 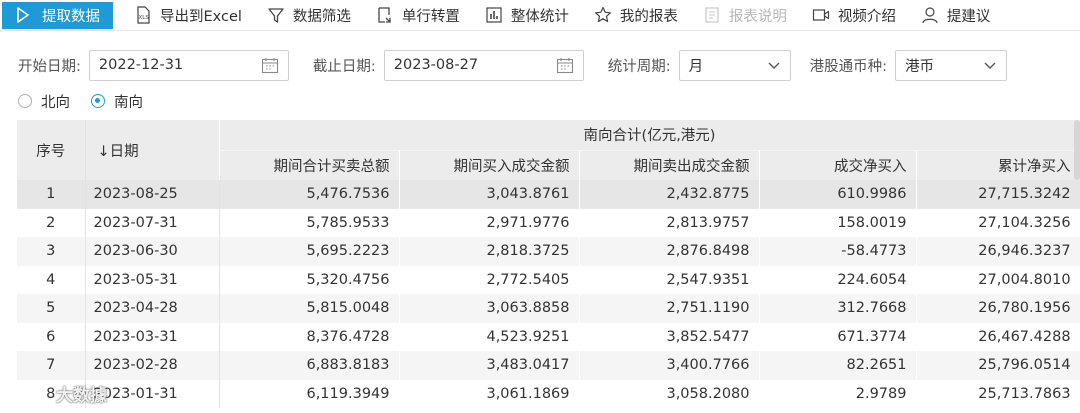 I want to click on cell-total: 5,785.9533, so click(x=309, y=222).